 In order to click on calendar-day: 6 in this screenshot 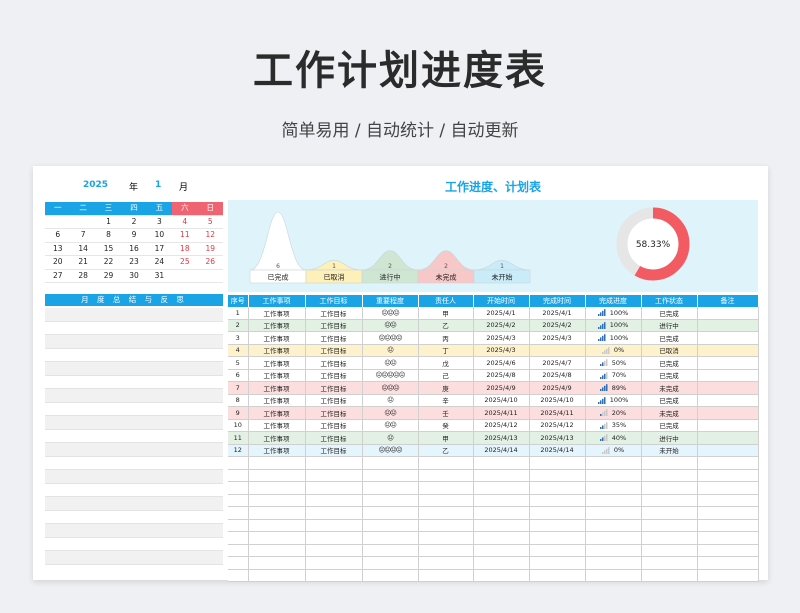, I will do `click(57, 235)`.